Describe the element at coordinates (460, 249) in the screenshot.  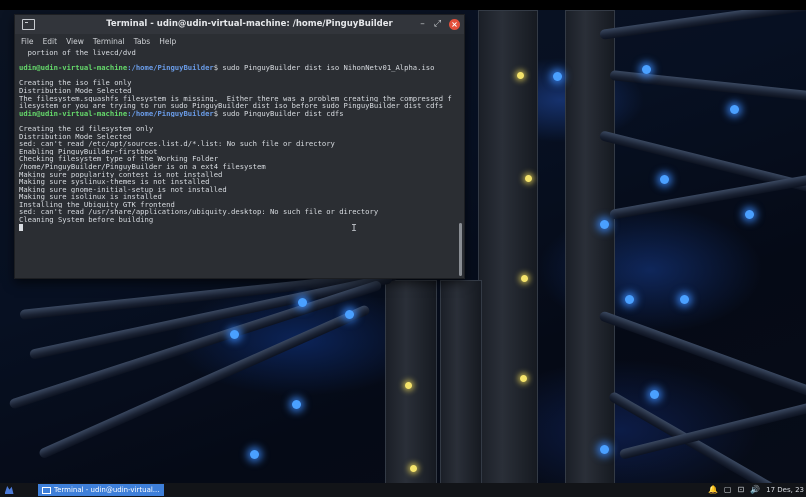
I see `scrollbar-thumb` at that location.